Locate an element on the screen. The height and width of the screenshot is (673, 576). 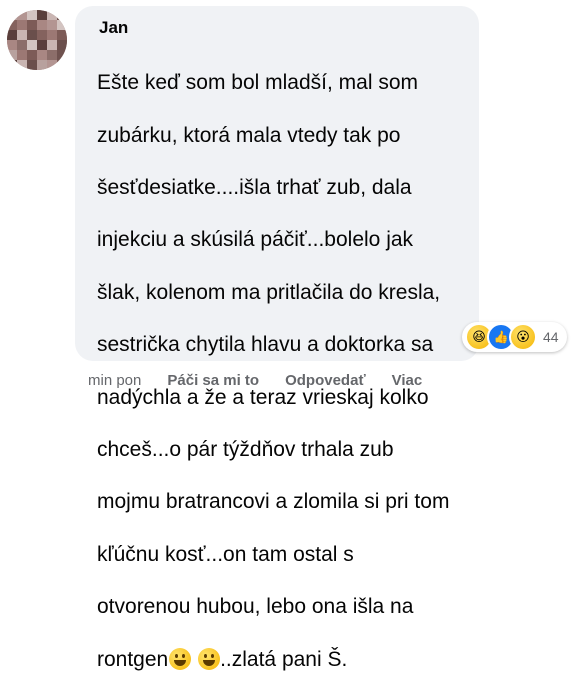
reactions-summary: 😆 👍 😮 44 is located at coordinates (514, 337).